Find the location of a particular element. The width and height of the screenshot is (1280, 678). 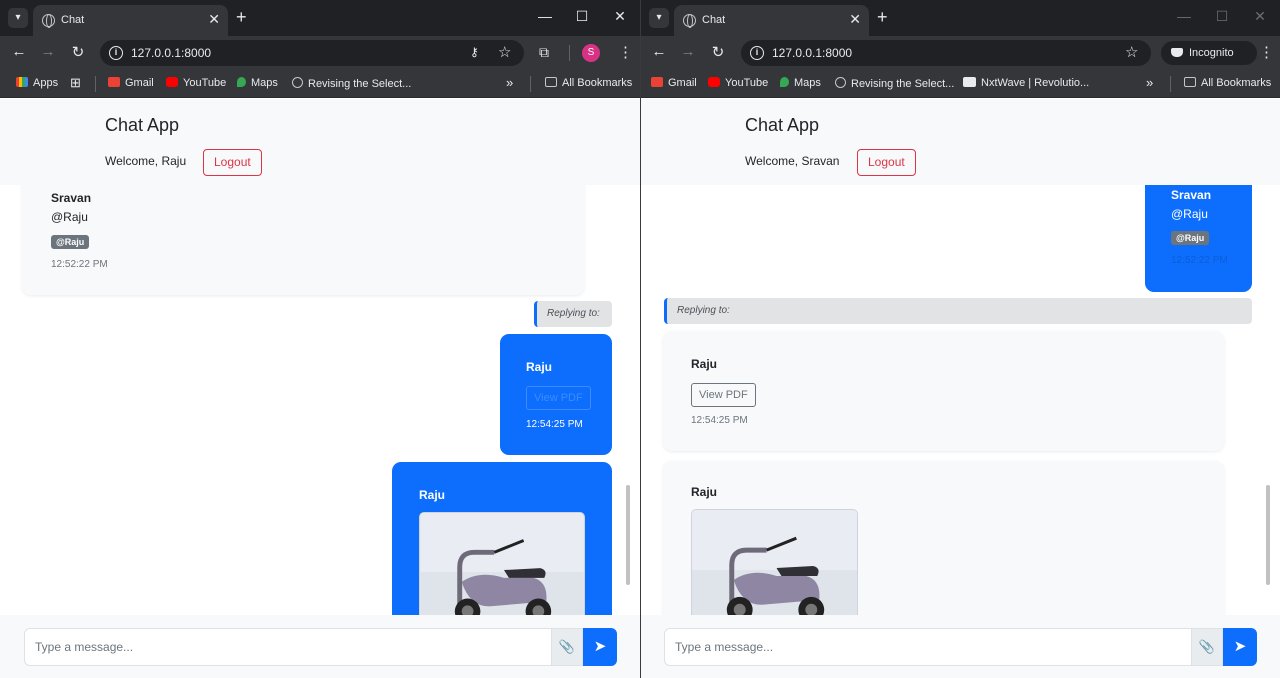

address-bar: i 127.0.0.1:8000 ☆ is located at coordinates (946, 53).